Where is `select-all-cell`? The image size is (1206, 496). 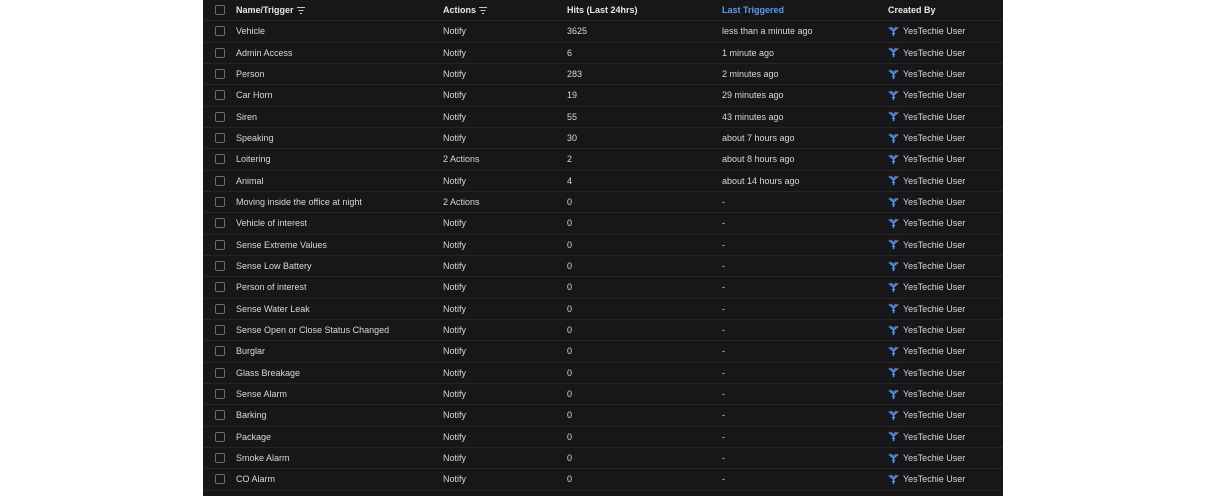
select-all-cell is located at coordinates (221, 10).